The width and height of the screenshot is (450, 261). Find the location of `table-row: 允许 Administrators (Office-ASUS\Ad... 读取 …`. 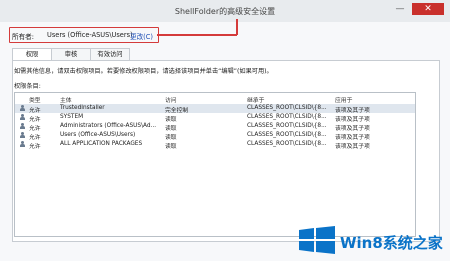

table-row: 允许 Administrators (Office-ASUS\Ad... 读取 … is located at coordinates (215, 127).